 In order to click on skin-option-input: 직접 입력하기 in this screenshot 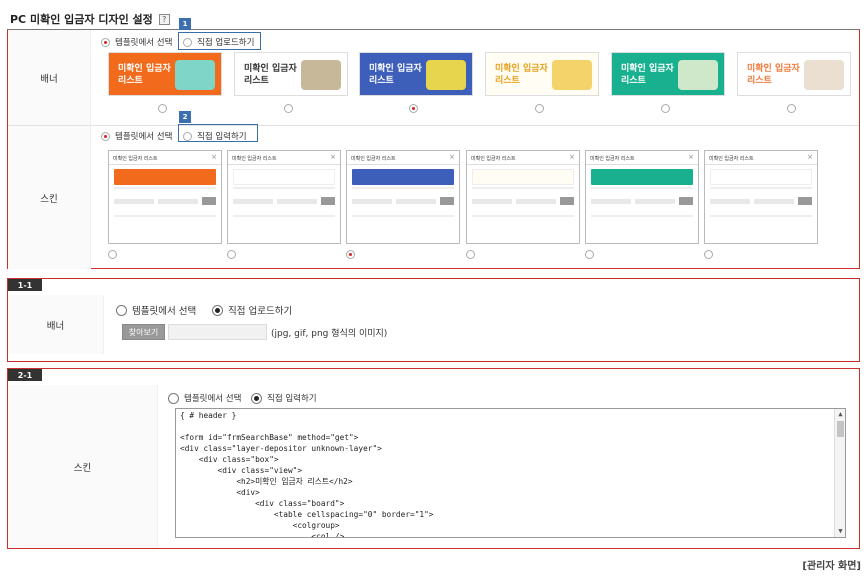, I will do `click(284, 398)`.